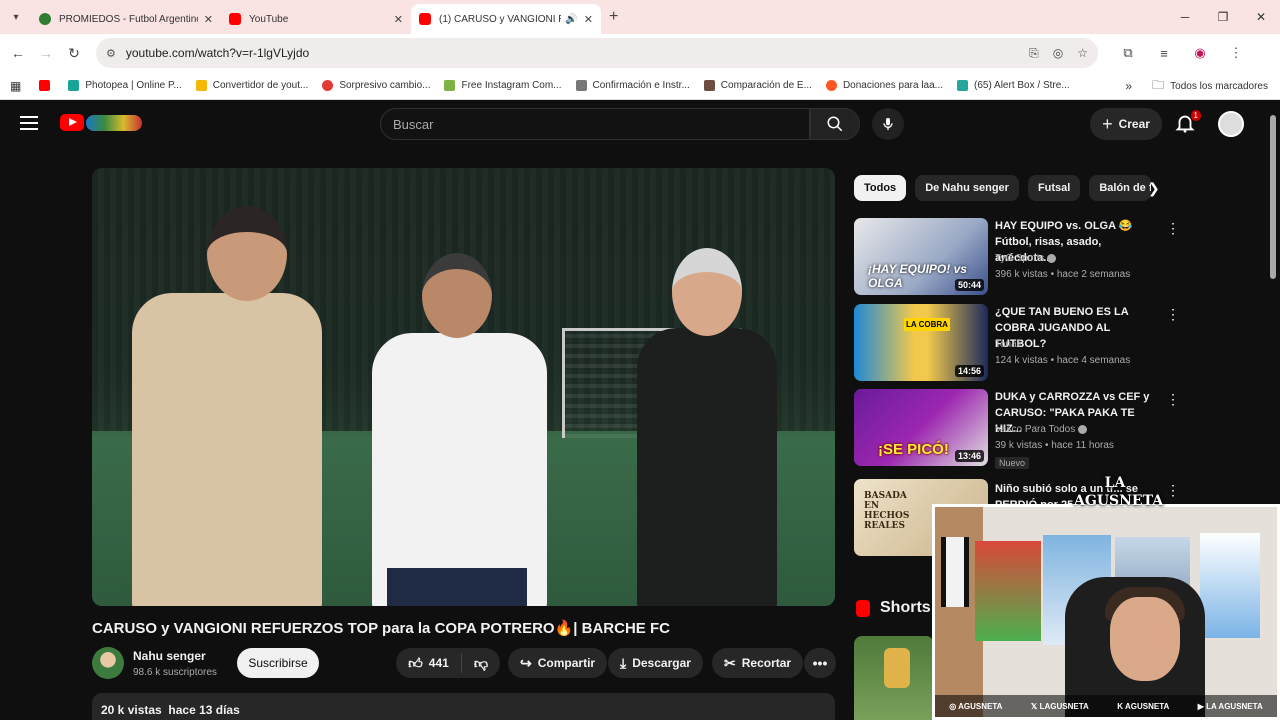  I want to click on share-arrow-icon: ↪, so click(526, 662).